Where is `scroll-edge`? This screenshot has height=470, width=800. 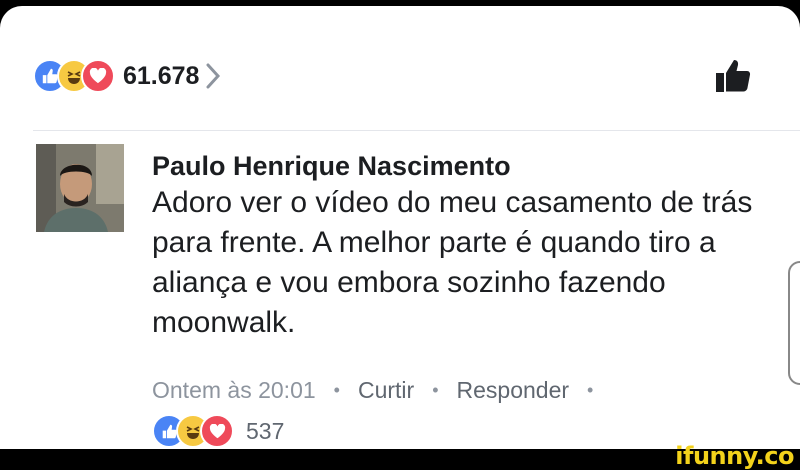 scroll-edge is located at coordinates (794, 323).